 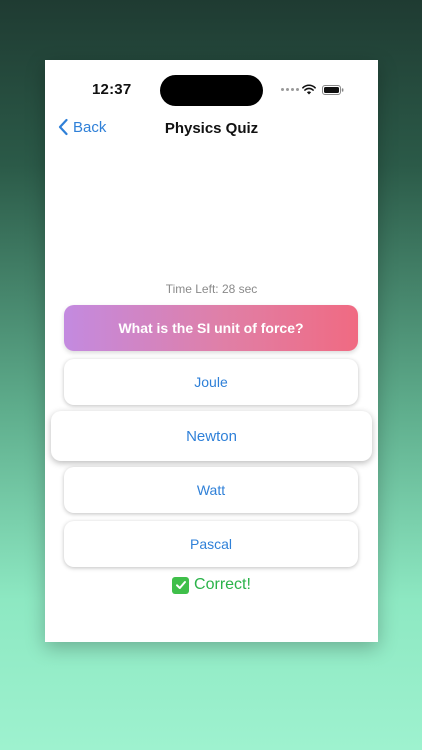 I want to click on answer-label: Joule, so click(x=211, y=382).